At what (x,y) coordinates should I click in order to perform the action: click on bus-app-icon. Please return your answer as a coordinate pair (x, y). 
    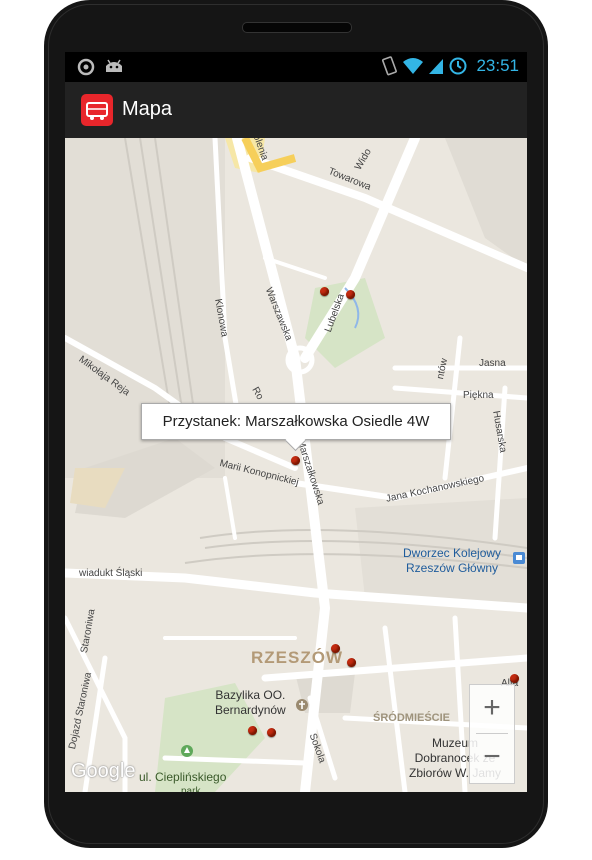
    Looking at the image, I should click on (97, 110).